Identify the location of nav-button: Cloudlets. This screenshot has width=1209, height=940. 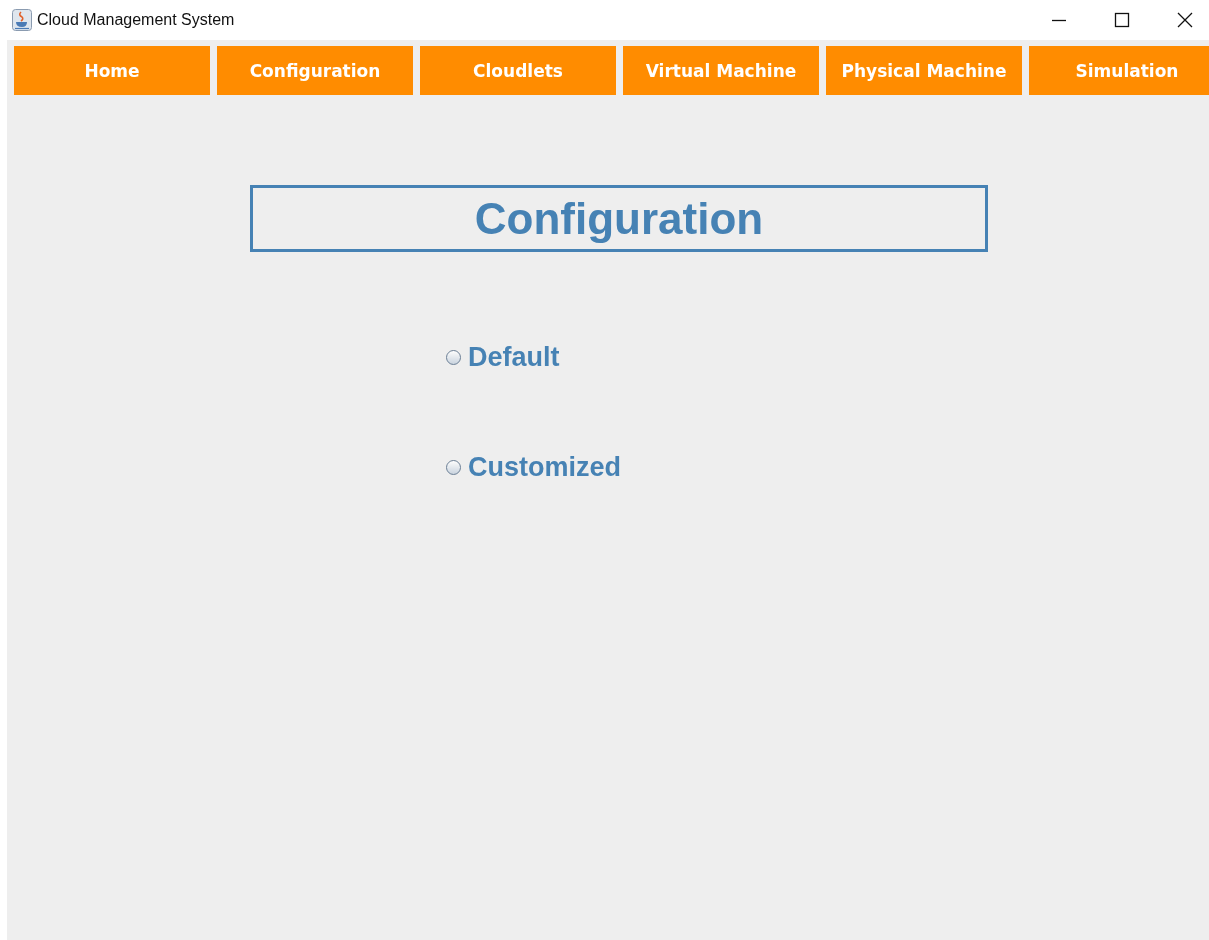
(518, 70).